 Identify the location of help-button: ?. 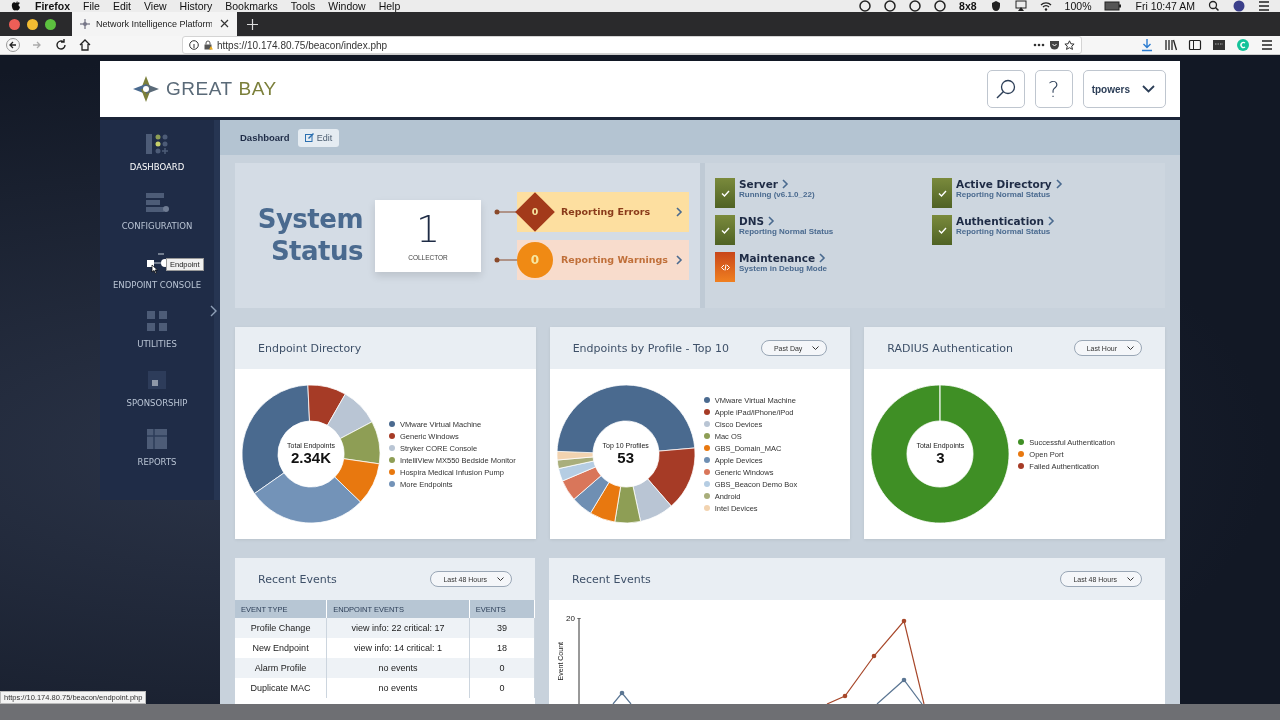
(1053, 89).